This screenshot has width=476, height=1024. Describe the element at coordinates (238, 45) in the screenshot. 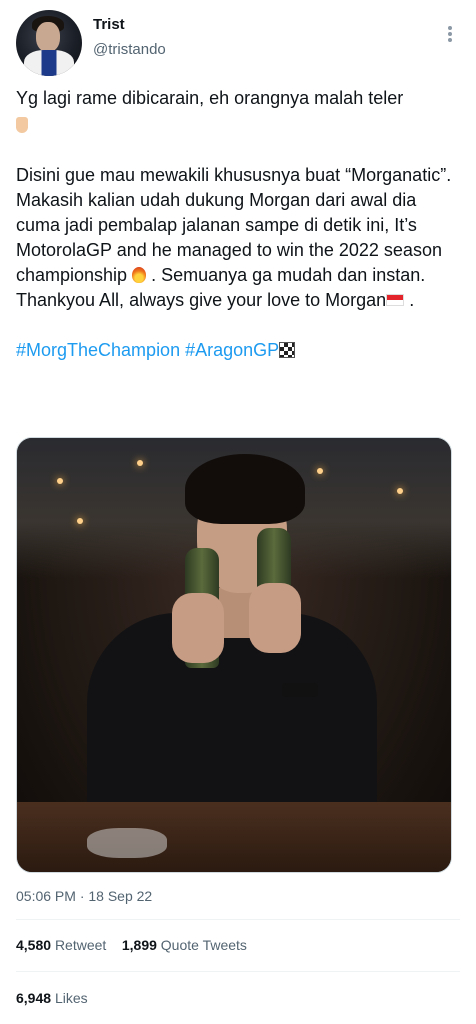

I see `tweet-header: Trist @tristando` at that location.